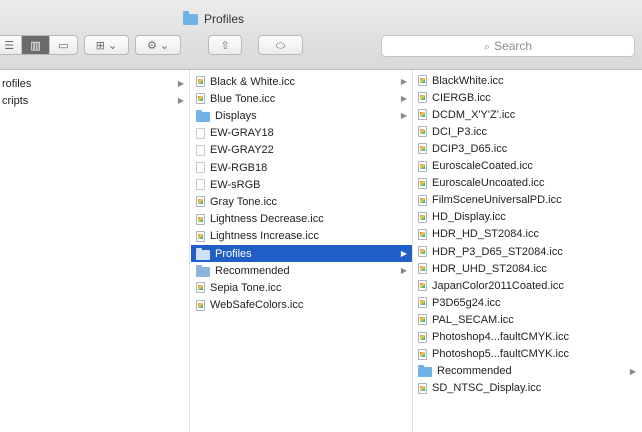 The height and width of the screenshot is (432, 642). What do you see at coordinates (474, 371) in the screenshot?
I see `list-item-label: Recommended` at bounding box center [474, 371].